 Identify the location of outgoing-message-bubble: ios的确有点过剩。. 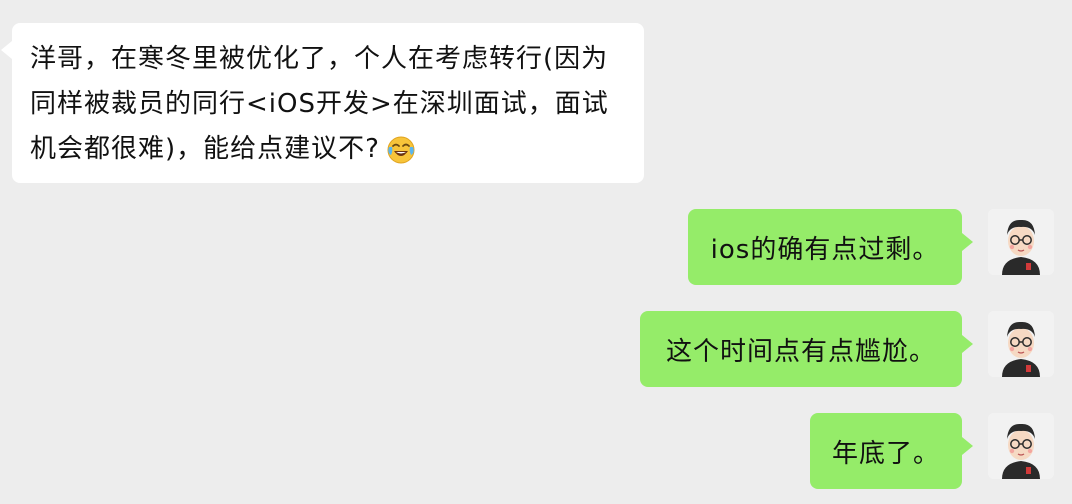
(830, 247).